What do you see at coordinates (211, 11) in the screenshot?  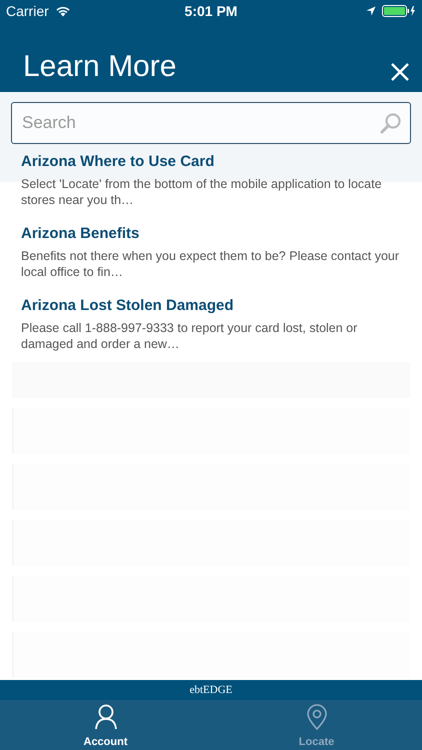 I see `status-time: 5:01 PM` at bounding box center [211, 11].